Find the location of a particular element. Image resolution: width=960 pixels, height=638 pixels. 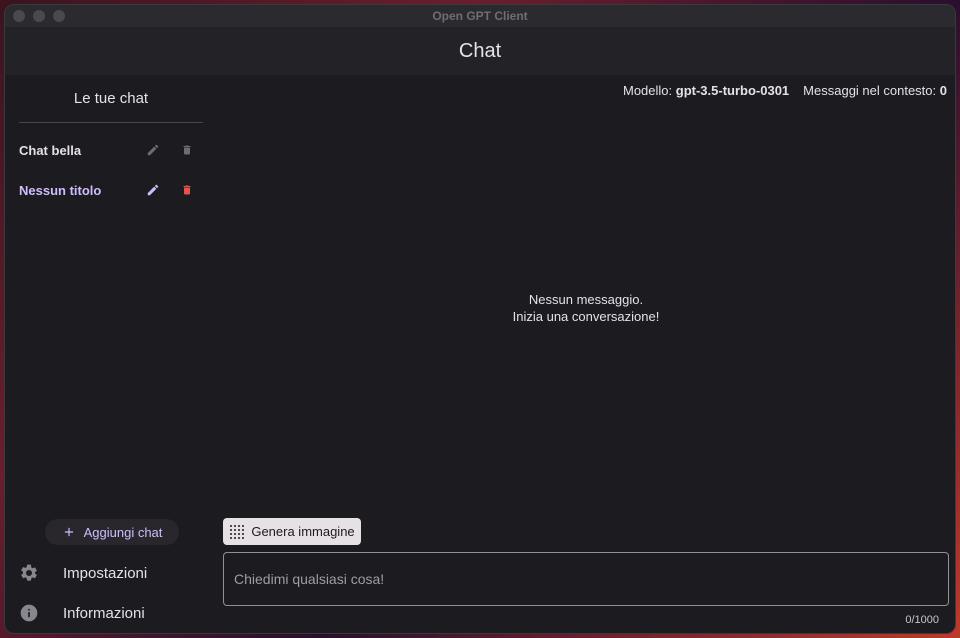

context-label: Messaggi nel contesto: is located at coordinates (870, 90).